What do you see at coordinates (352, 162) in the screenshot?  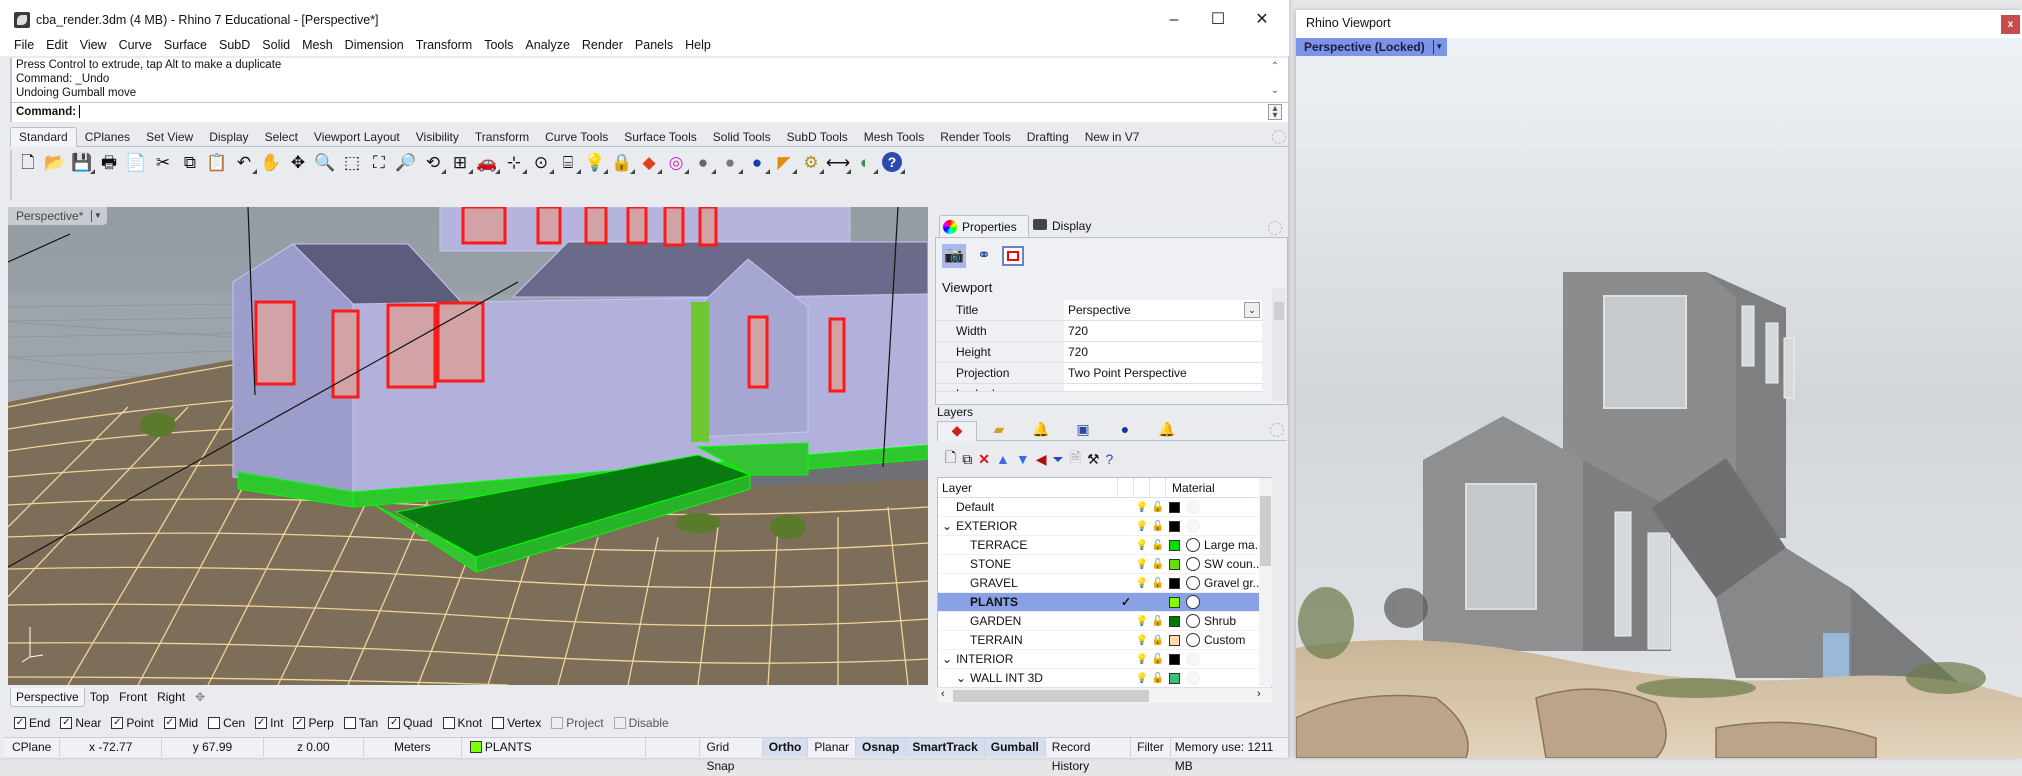 I see `zoom-window-icon: ⬚` at bounding box center [352, 162].